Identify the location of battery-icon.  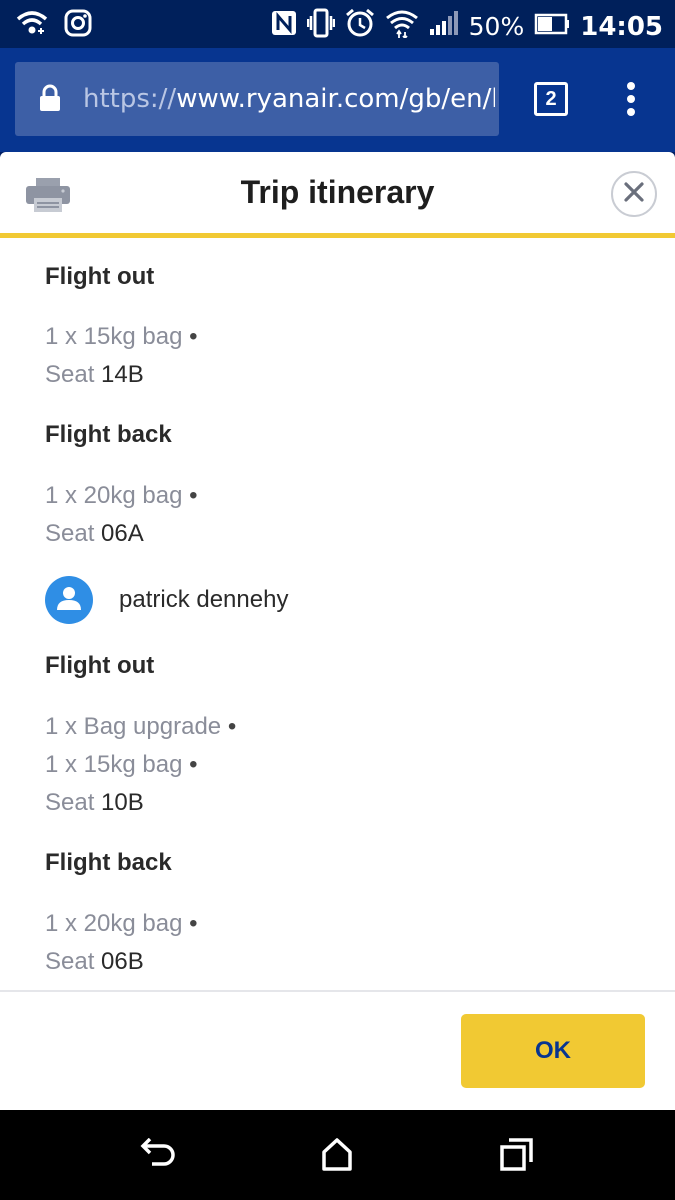
(552, 26).